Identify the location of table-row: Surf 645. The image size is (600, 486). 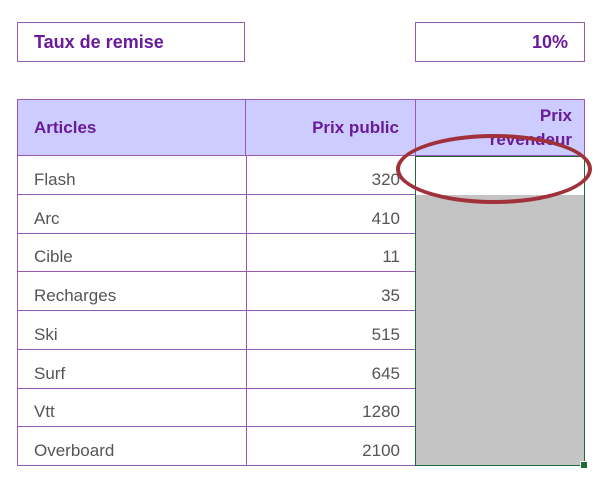
(216, 369).